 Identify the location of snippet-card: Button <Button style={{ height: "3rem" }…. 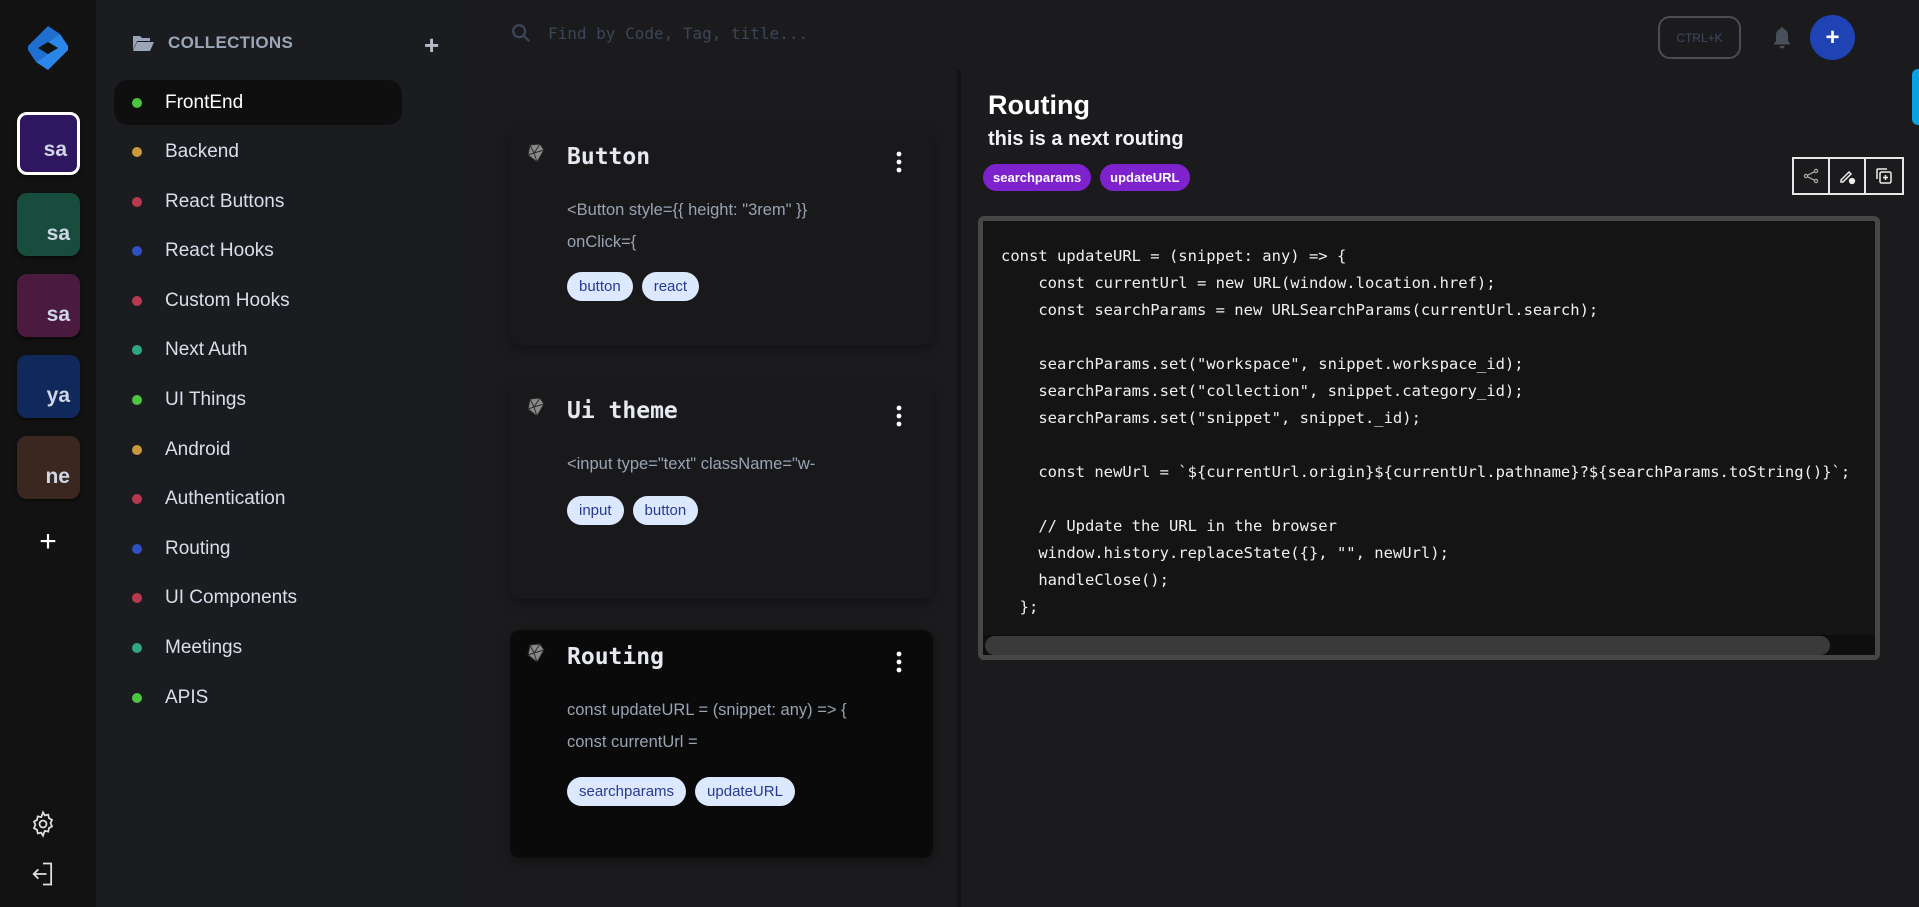
(721, 237).